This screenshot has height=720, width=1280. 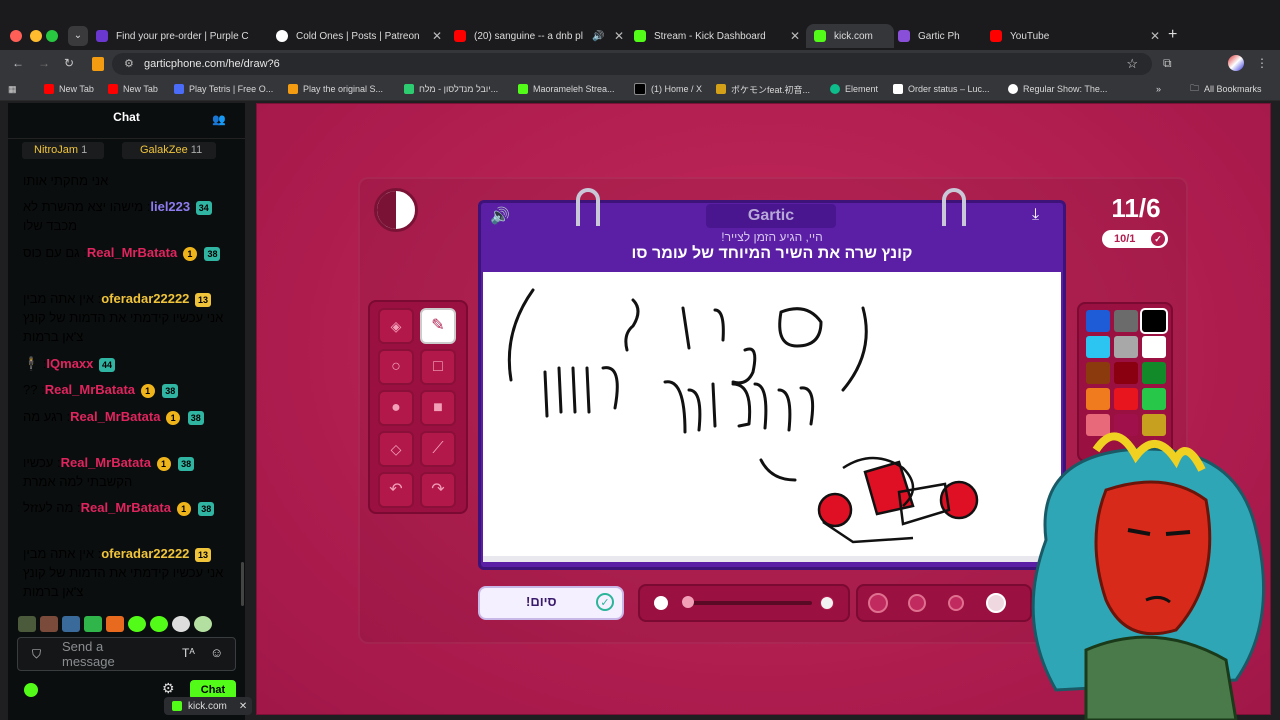 I want to click on forward-button: →, so click(x=44, y=63).